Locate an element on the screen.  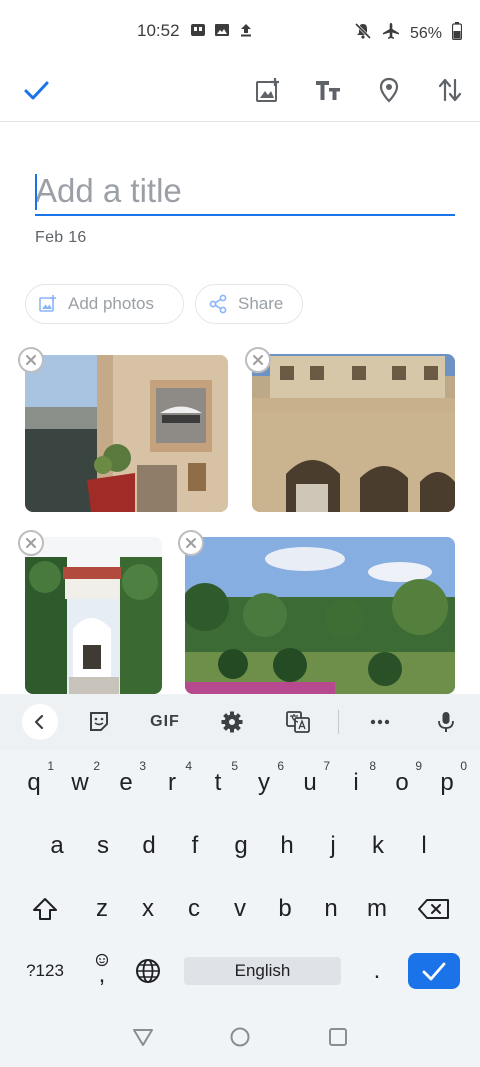
key-label: p is located at coordinates (447, 782).